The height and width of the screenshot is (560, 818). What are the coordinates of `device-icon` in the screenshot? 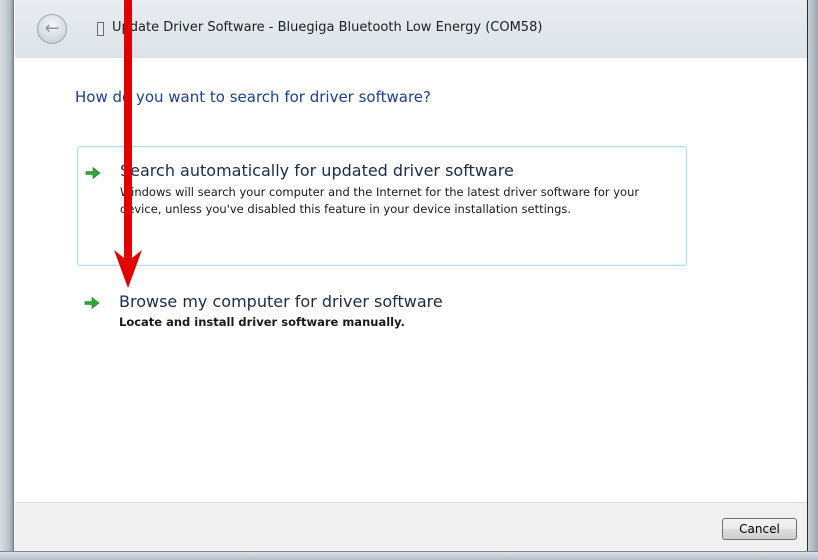 It's located at (100, 29).